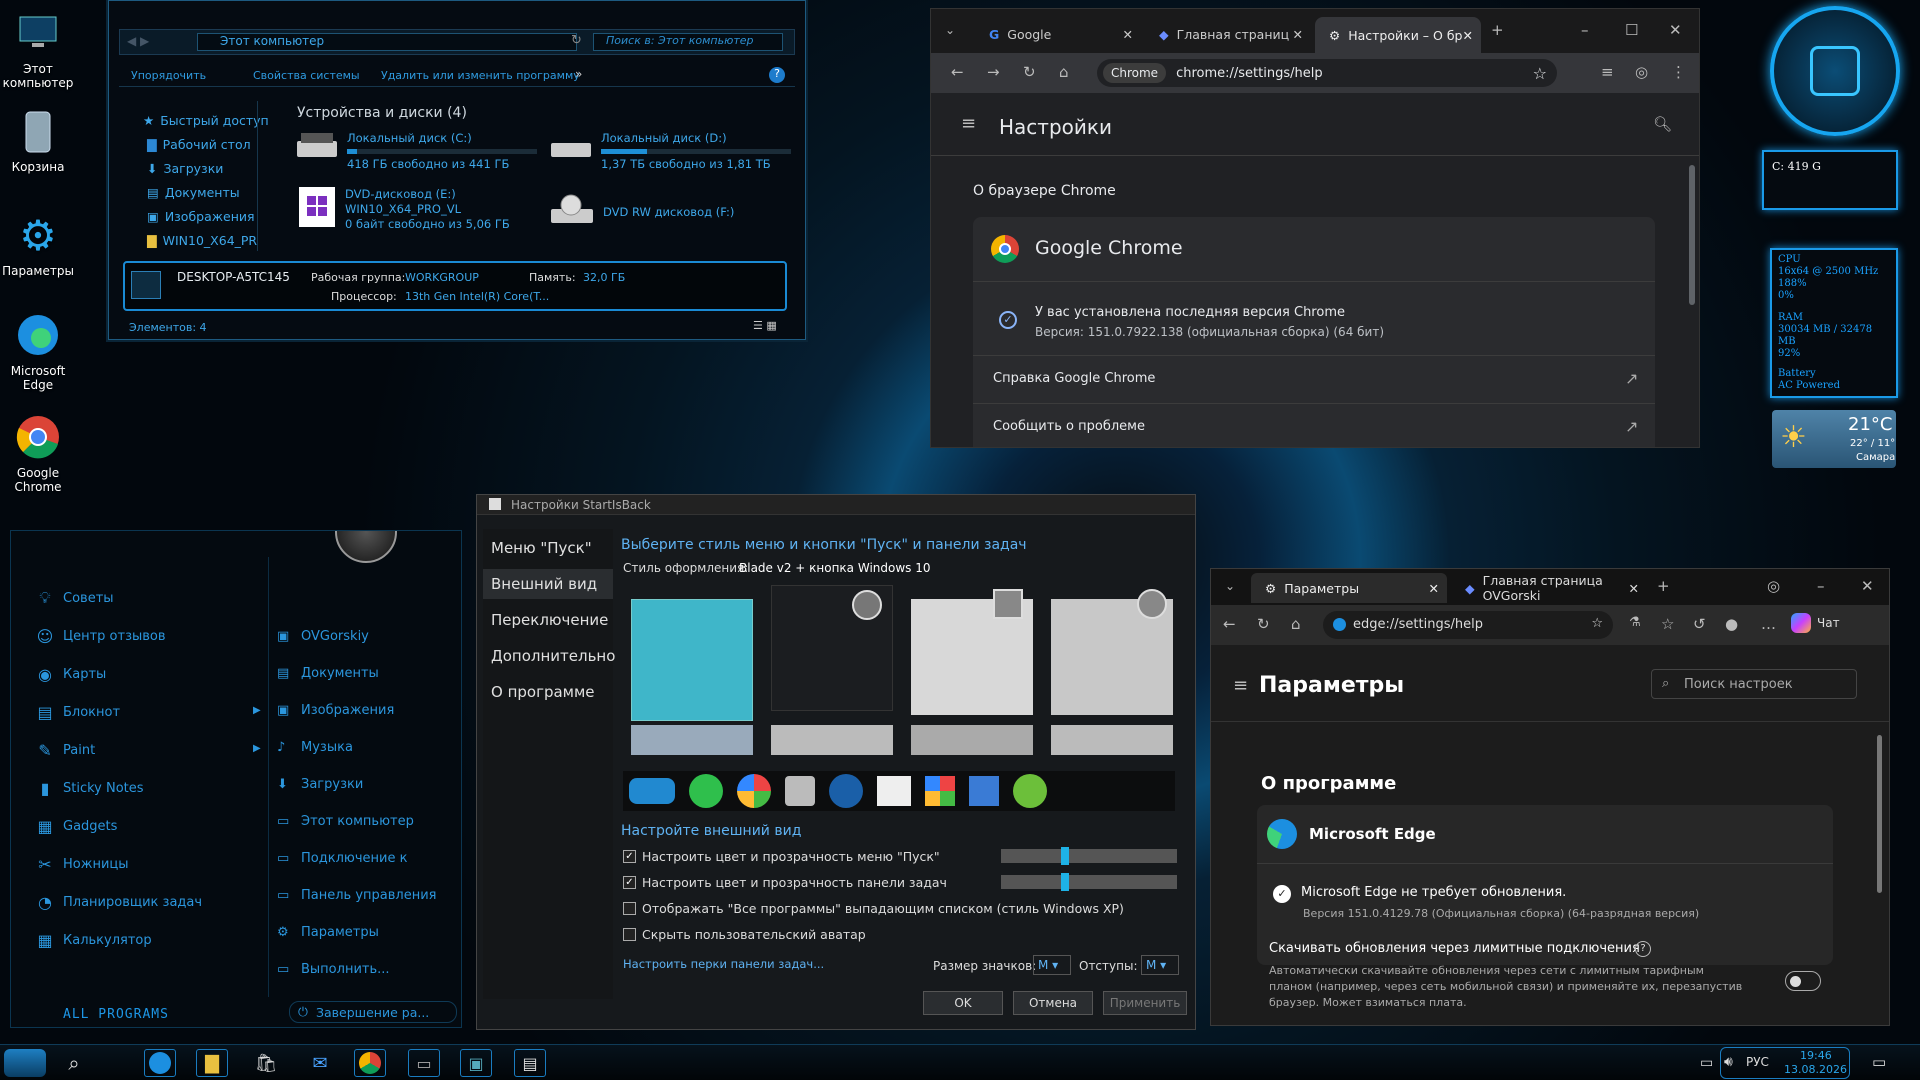  I want to click on app-taskbar-icon: ▣, so click(476, 1063).